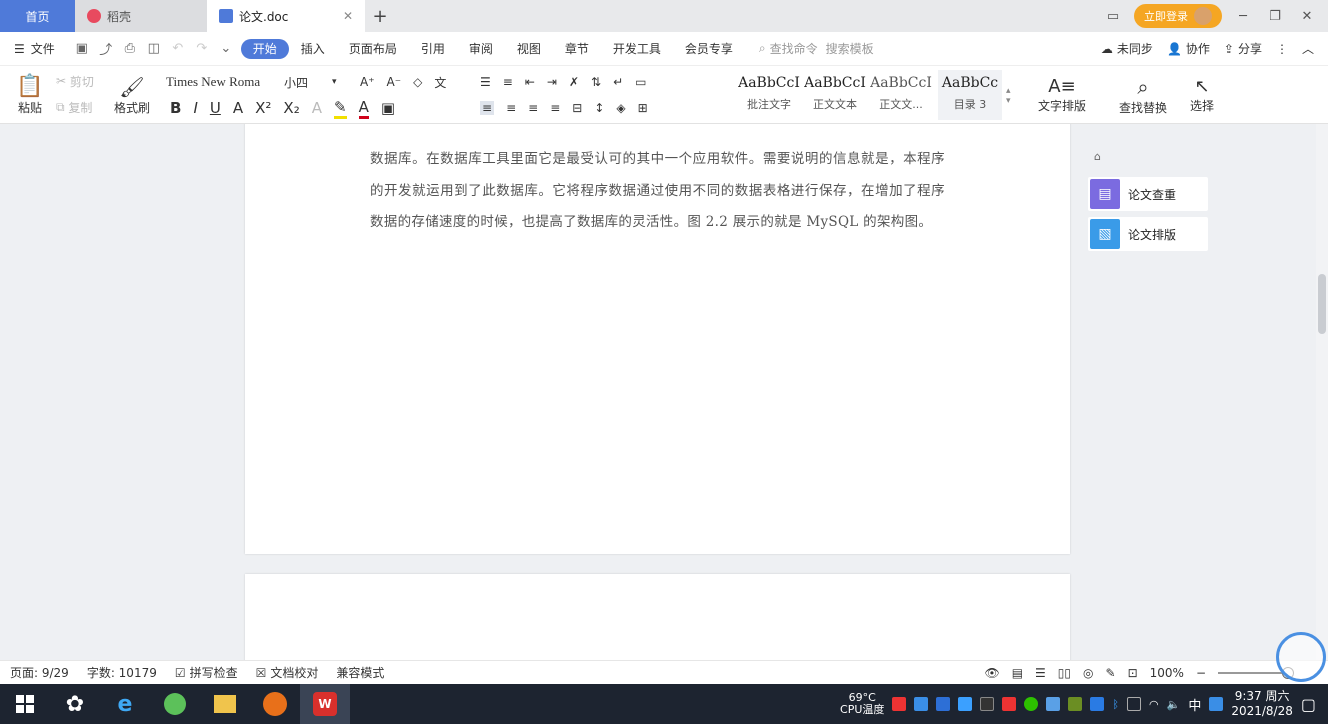  I want to click on line-spacing-icon: ↕, so click(599, 108).